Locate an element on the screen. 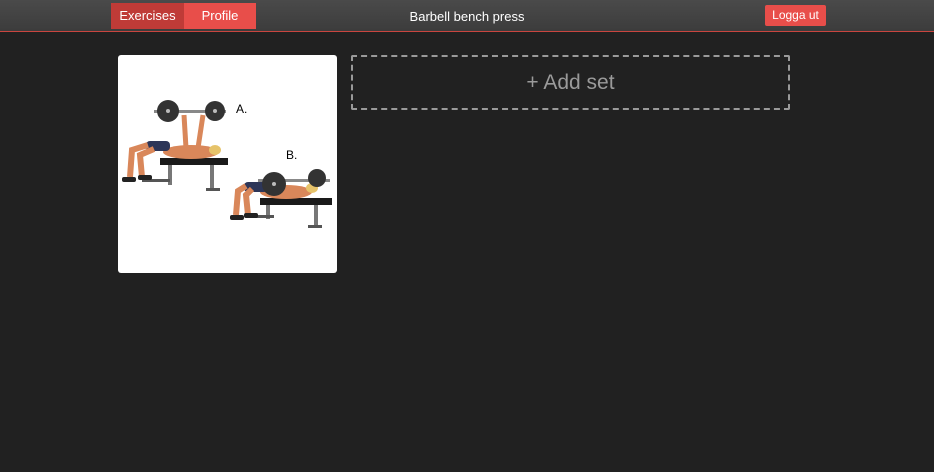 Image resolution: width=934 pixels, height=472 pixels. logout-button: Logga ut is located at coordinates (795, 15).